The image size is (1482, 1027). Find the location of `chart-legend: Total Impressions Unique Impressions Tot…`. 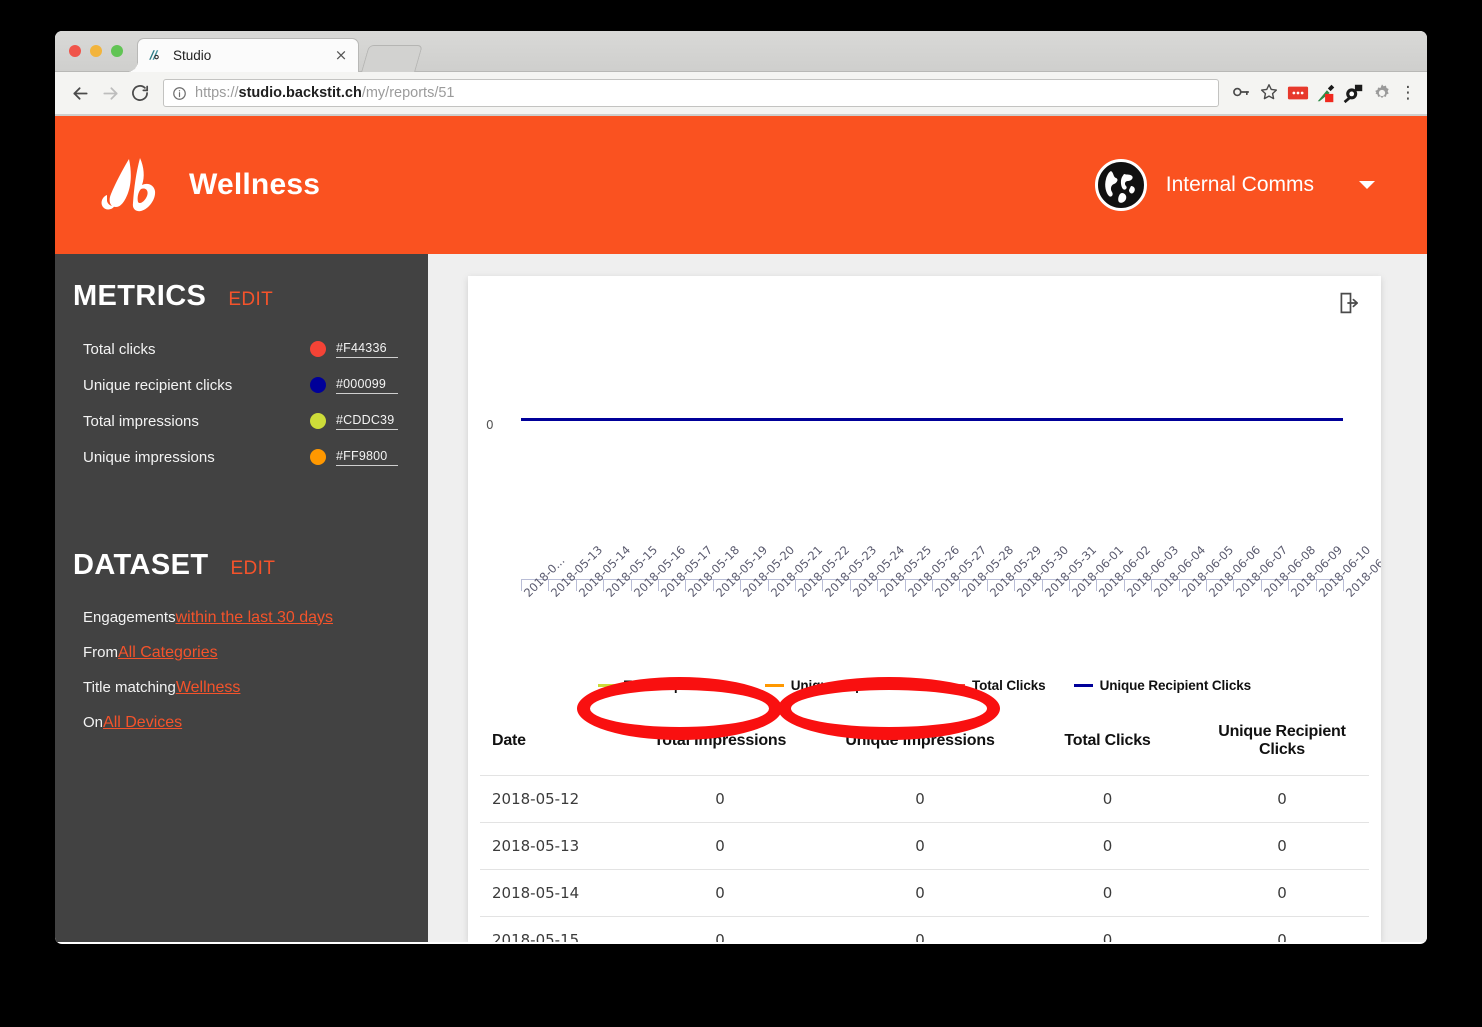

chart-legend: Total Impressions Unique Impressions Tot… is located at coordinates (924, 688).